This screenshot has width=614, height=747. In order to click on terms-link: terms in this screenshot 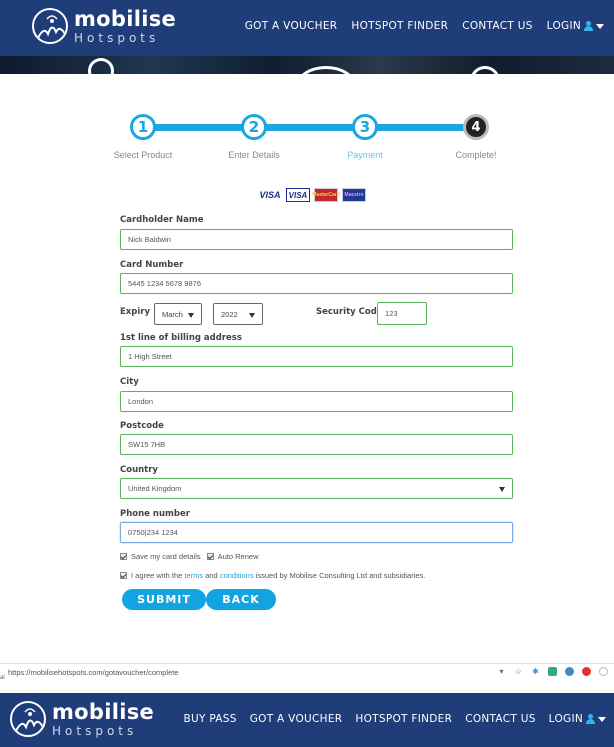, I will do `click(193, 575)`.